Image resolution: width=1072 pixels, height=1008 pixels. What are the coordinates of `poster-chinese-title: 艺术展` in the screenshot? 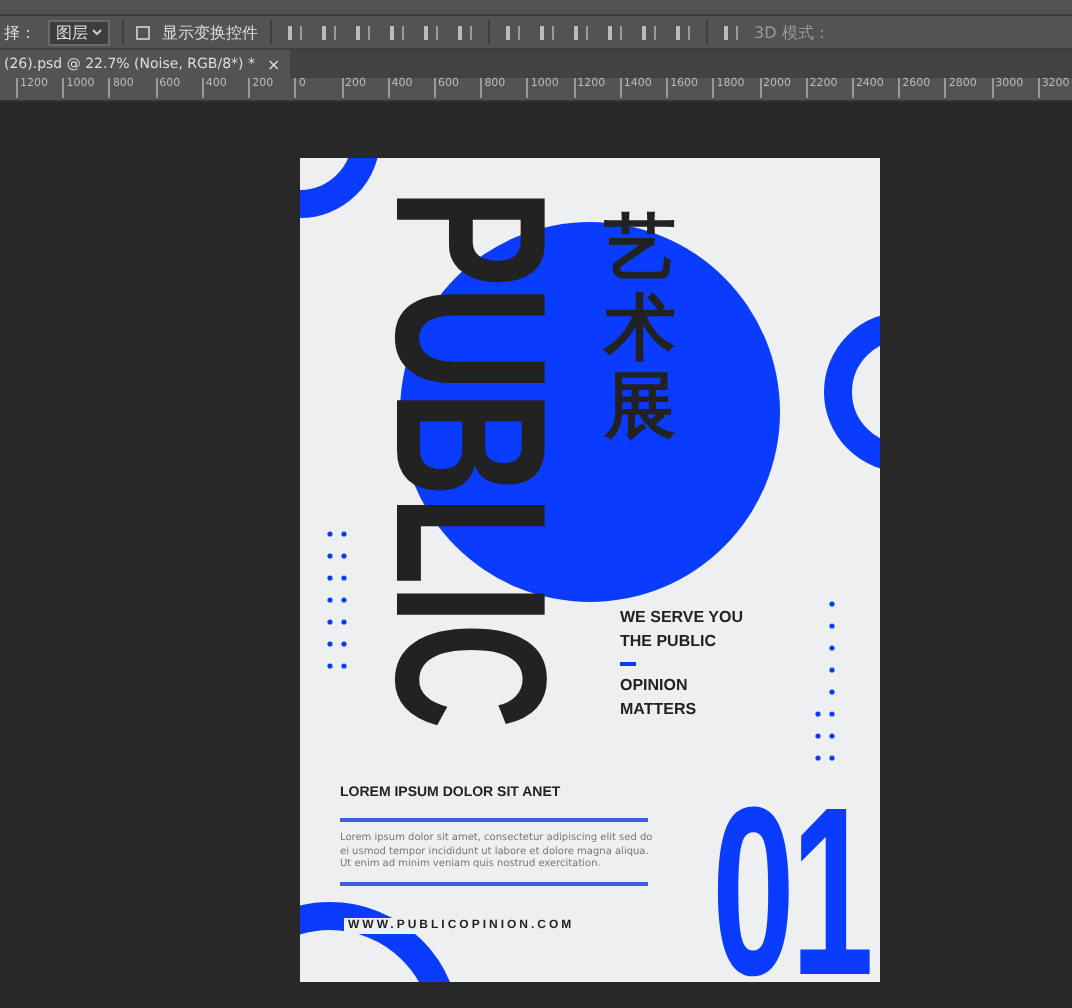 It's located at (640, 329).